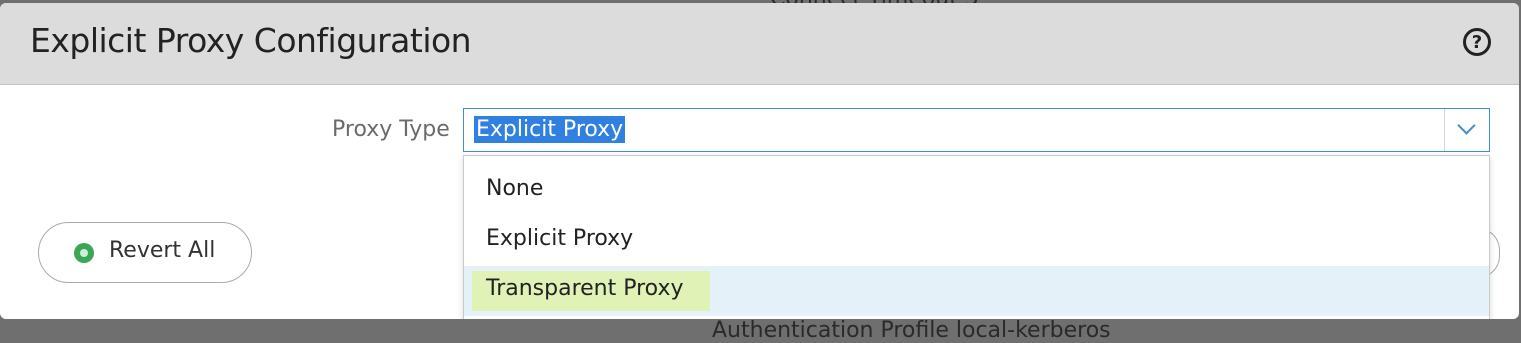 Image resolution: width=1521 pixels, height=343 pixels. I want to click on help-icon: ?, so click(1477, 42).